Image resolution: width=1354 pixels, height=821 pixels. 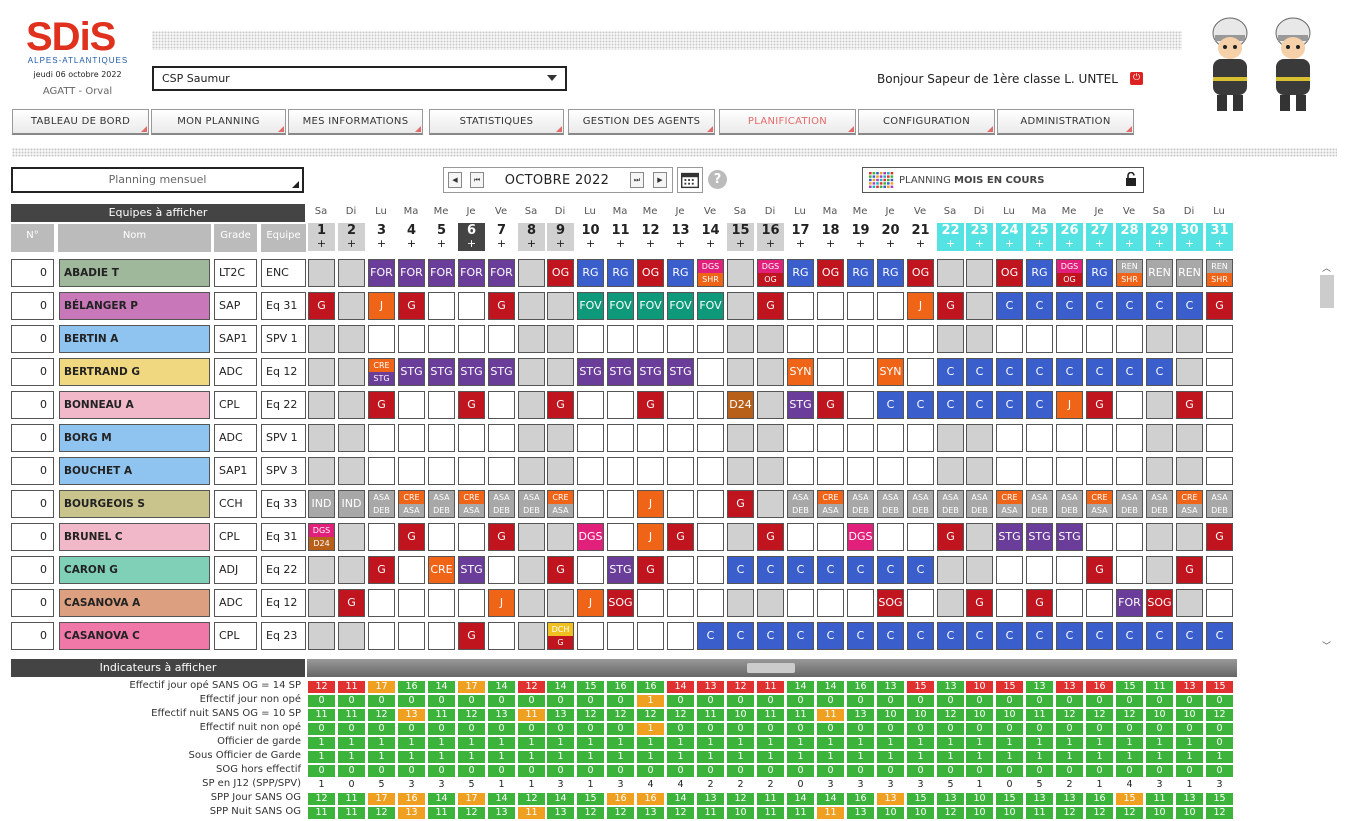 I want to click on day-5: 5 +, so click(x=441, y=237).